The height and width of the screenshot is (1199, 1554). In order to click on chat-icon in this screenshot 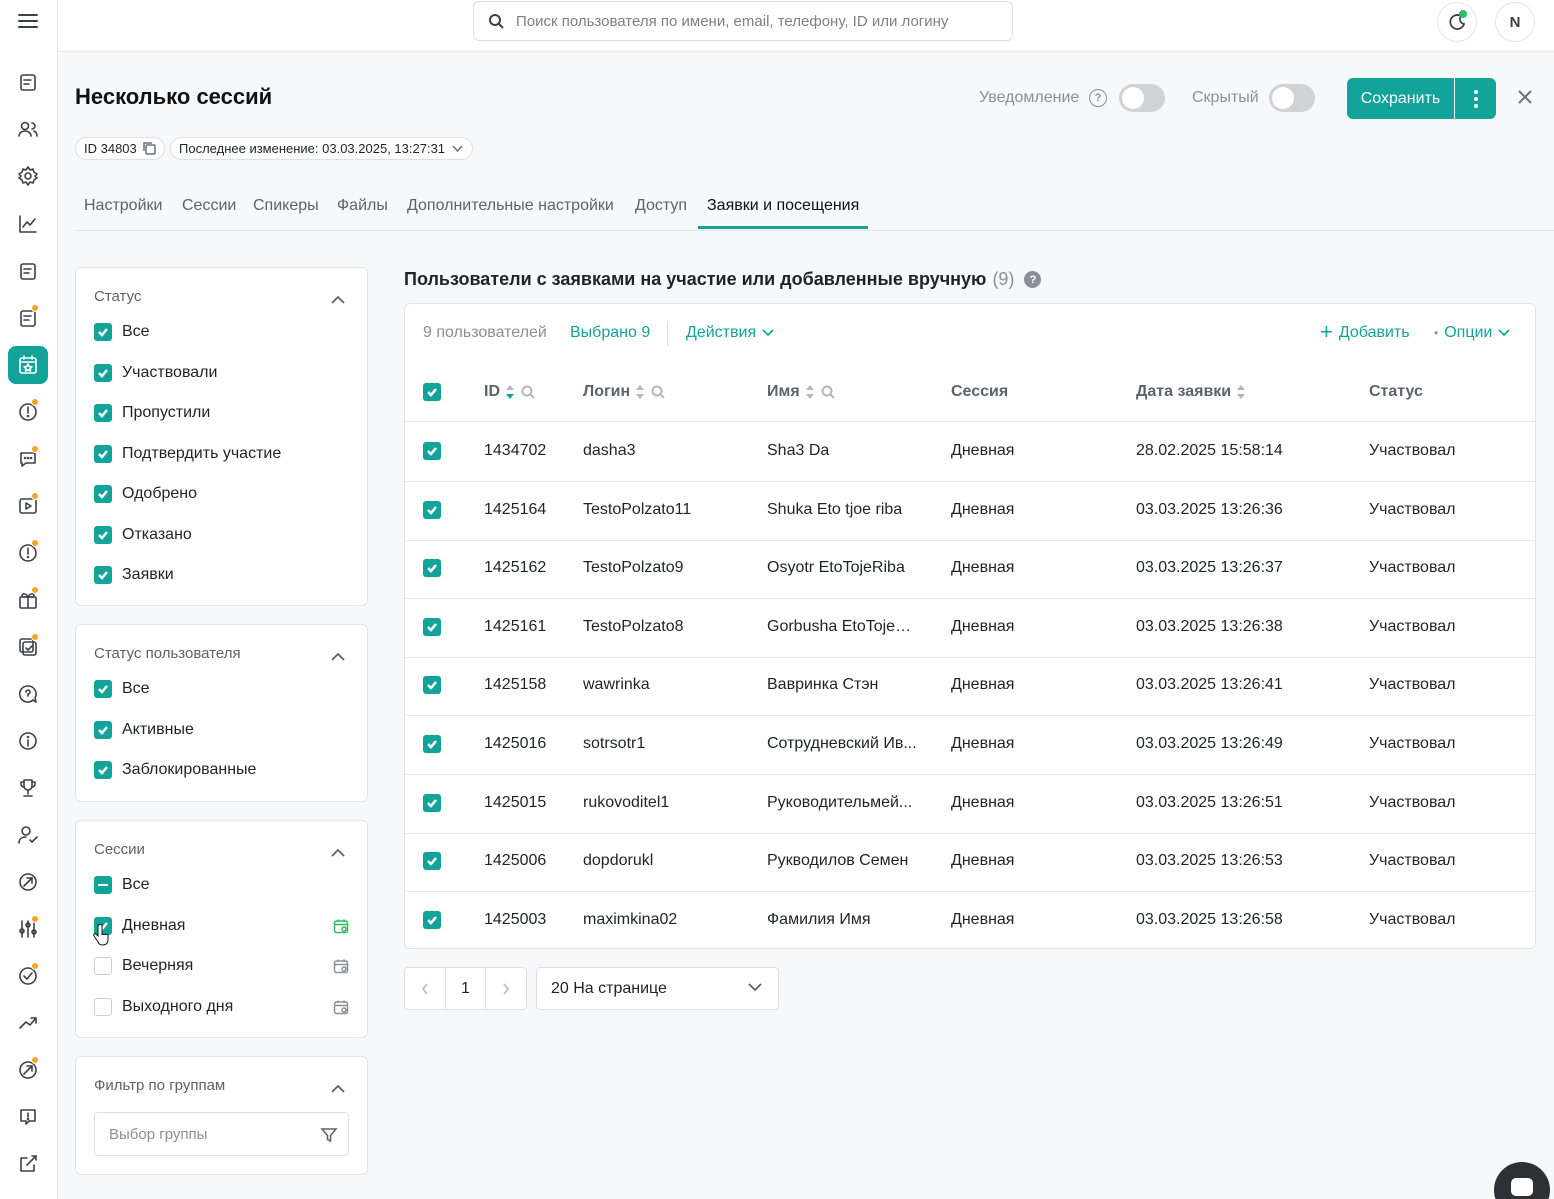, I will do `click(28, 459)`.